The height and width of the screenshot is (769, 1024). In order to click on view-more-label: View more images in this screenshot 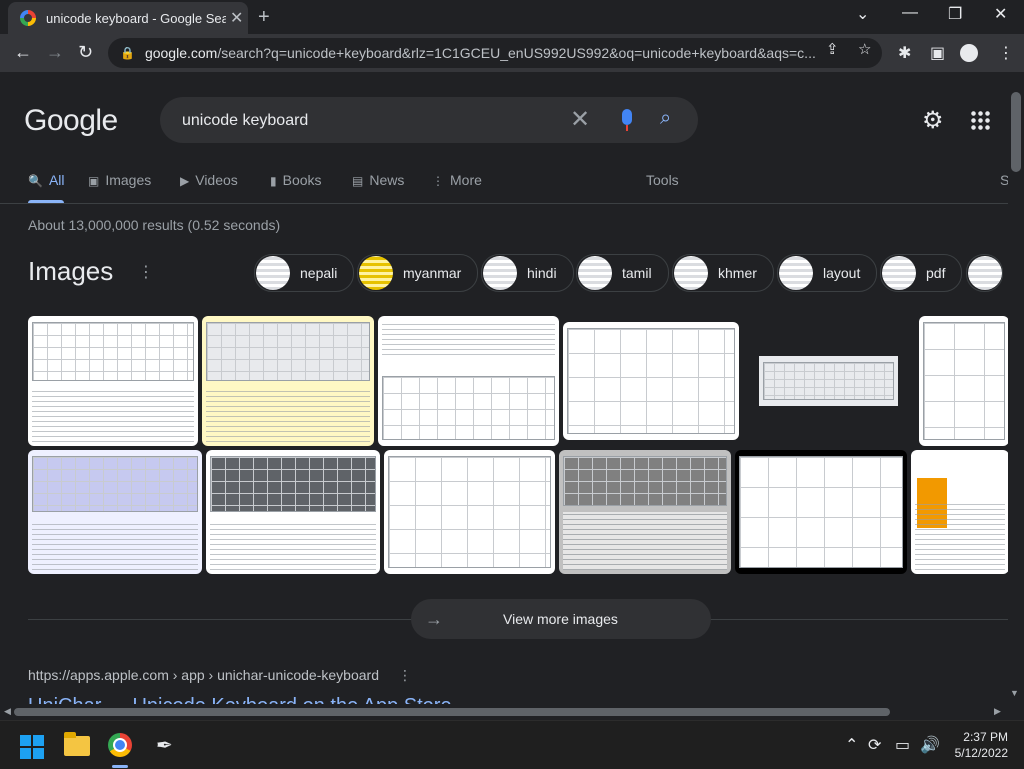, I will do `click(560, 619)`.